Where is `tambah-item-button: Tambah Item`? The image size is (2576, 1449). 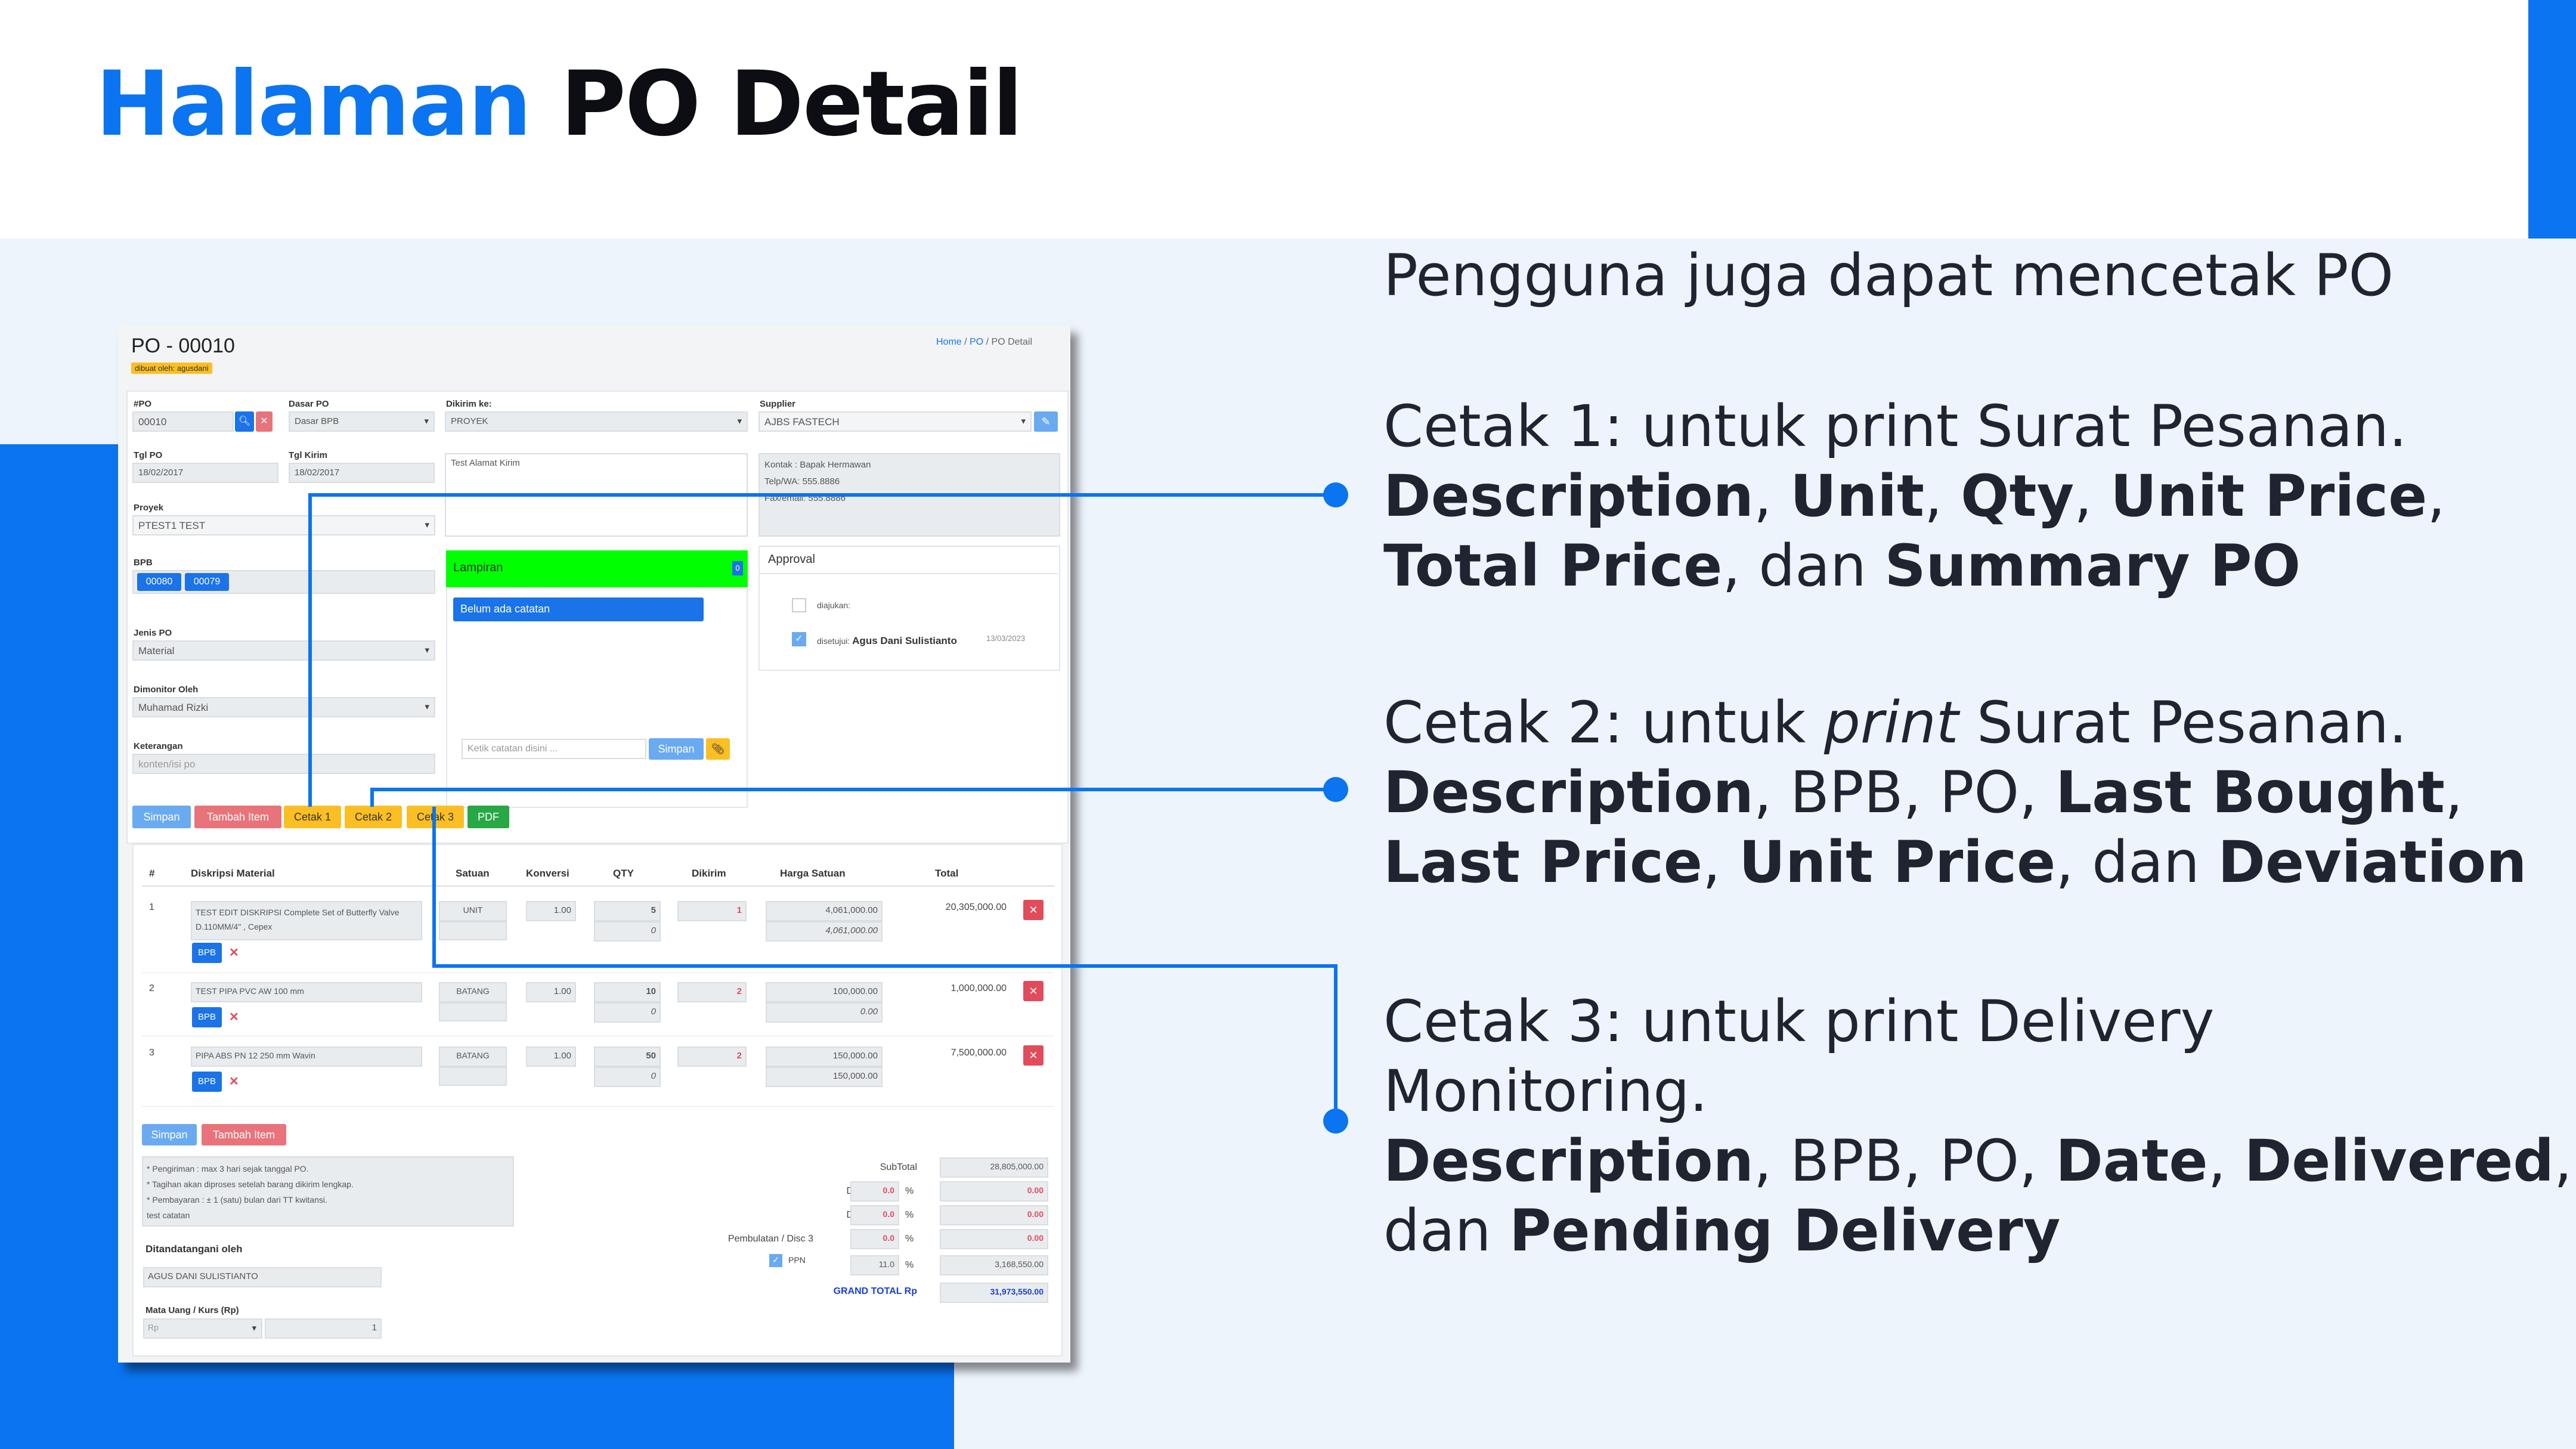
tambah-item-button: Tambah Item is located at coordinates (238, 817).